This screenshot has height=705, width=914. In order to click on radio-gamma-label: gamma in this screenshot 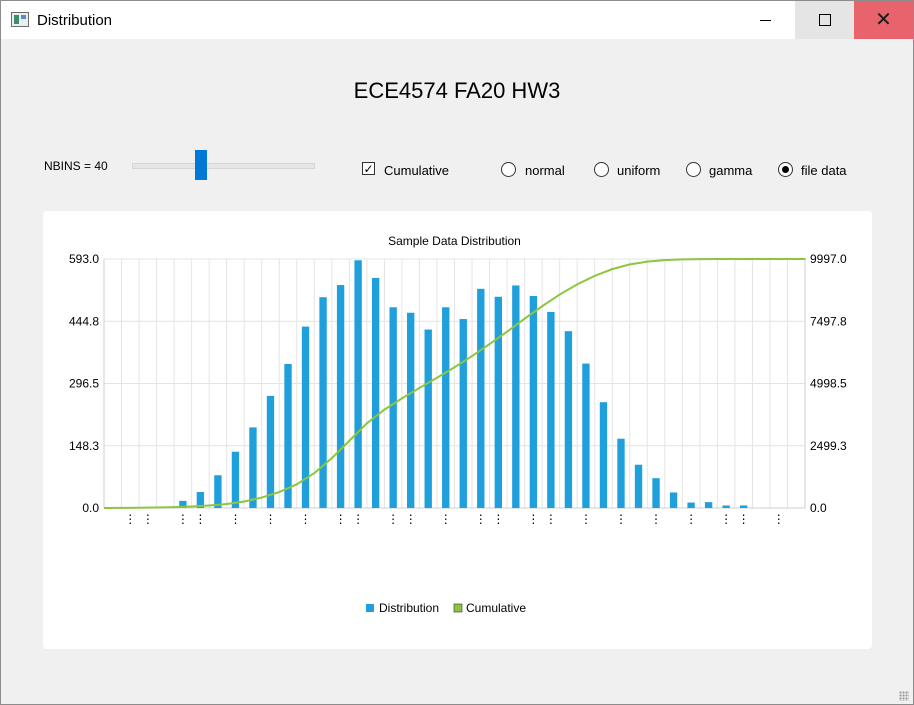, I will do `click(730, 170)`.